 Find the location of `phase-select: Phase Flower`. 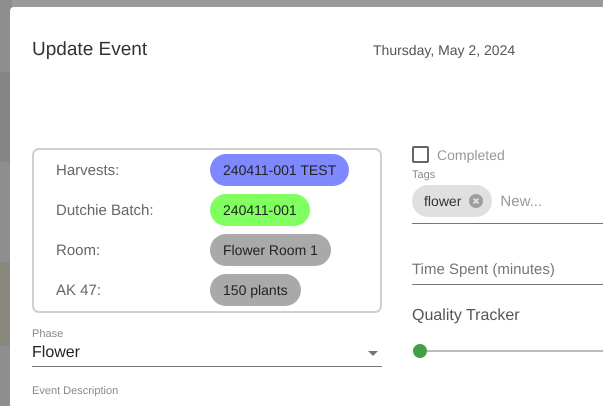

phase-select: Phase Flower is located at coordinates (207, 347).